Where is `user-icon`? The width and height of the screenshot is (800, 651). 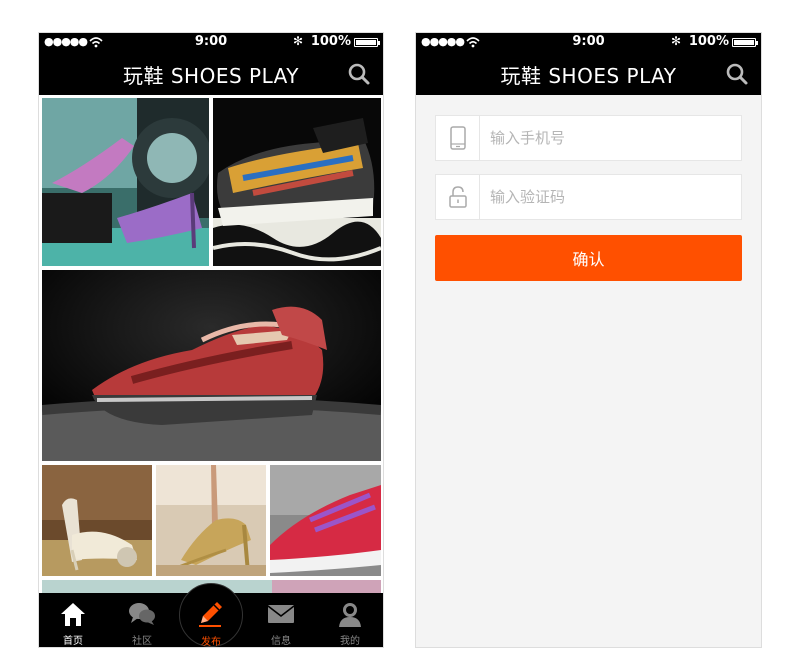 user-icon is located at coordinates (350, 615).